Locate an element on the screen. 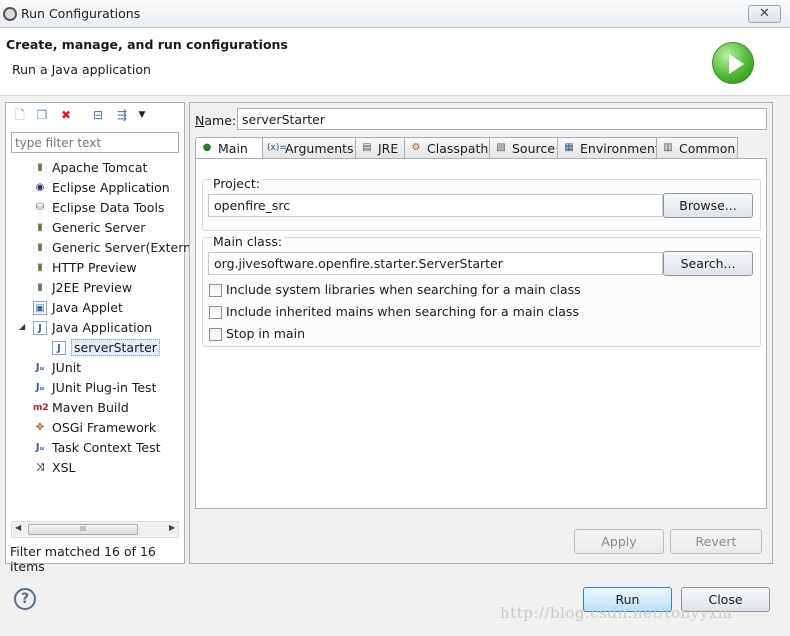  main-class-label: Main class: is located at coordinates (248, 241).